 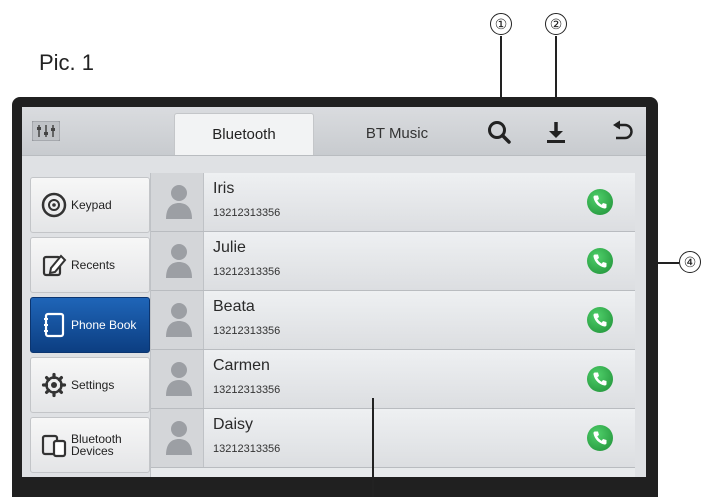 I want to click on contact-name: Iris, so click(x=224, y=188).